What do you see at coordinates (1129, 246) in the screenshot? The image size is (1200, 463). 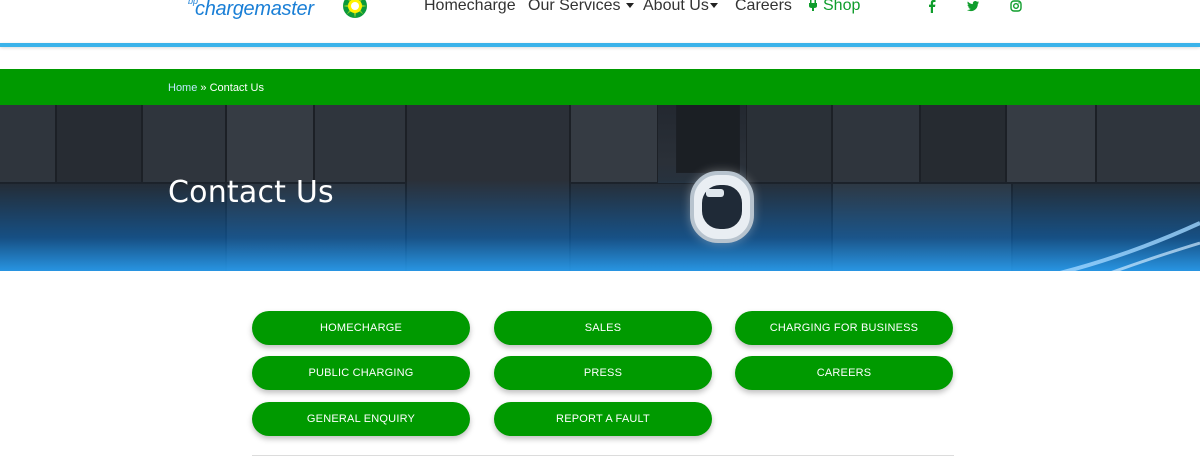 I see `charging-cable-image` at bounding box center [1129, 246].